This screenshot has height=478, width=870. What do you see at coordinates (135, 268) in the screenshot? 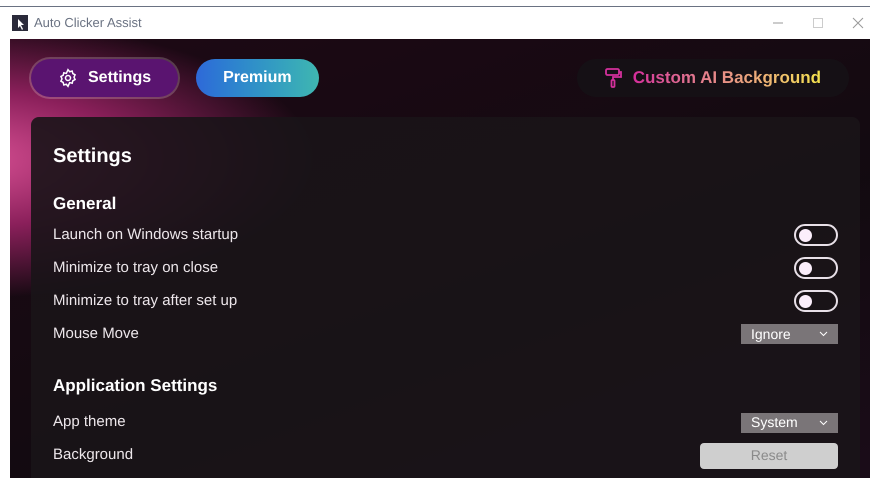
I see `setting-label: Minimize to tray on close` at bounding box center [135, 268].